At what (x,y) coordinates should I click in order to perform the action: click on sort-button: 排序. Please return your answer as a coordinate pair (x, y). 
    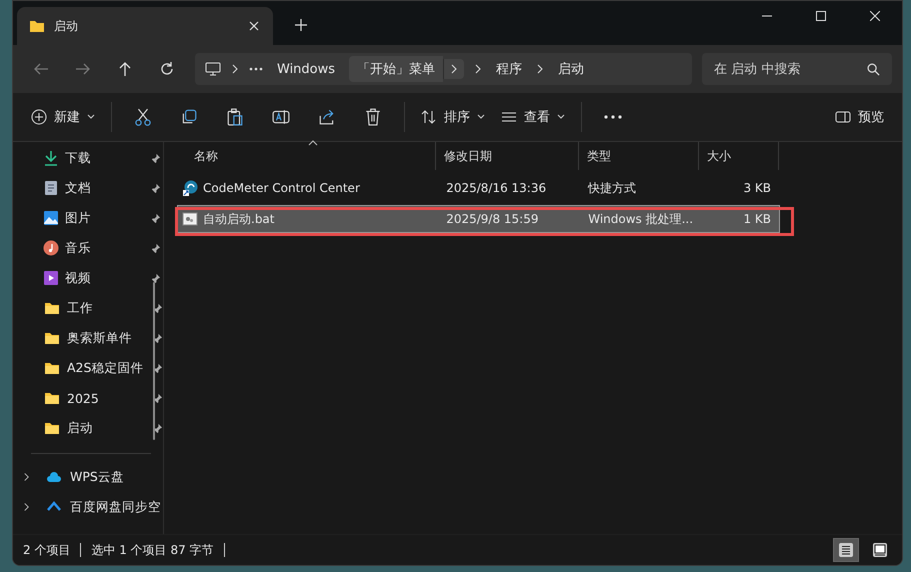
    Looking at the image, I should click on (453, 117).